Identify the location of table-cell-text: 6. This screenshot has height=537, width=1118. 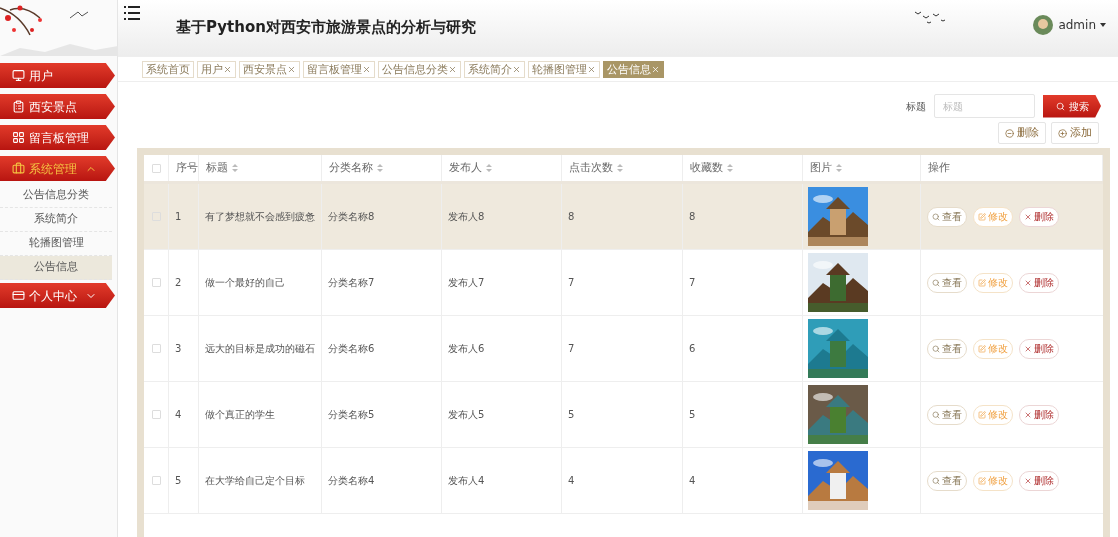
(692, 349).